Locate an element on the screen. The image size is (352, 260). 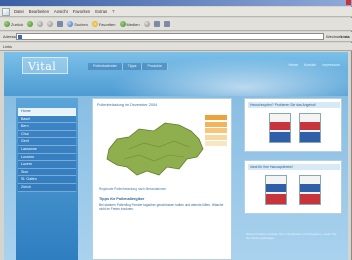
main-title: Pollenbelastung im Dezember 2004 is located at coordinates (127, 105).